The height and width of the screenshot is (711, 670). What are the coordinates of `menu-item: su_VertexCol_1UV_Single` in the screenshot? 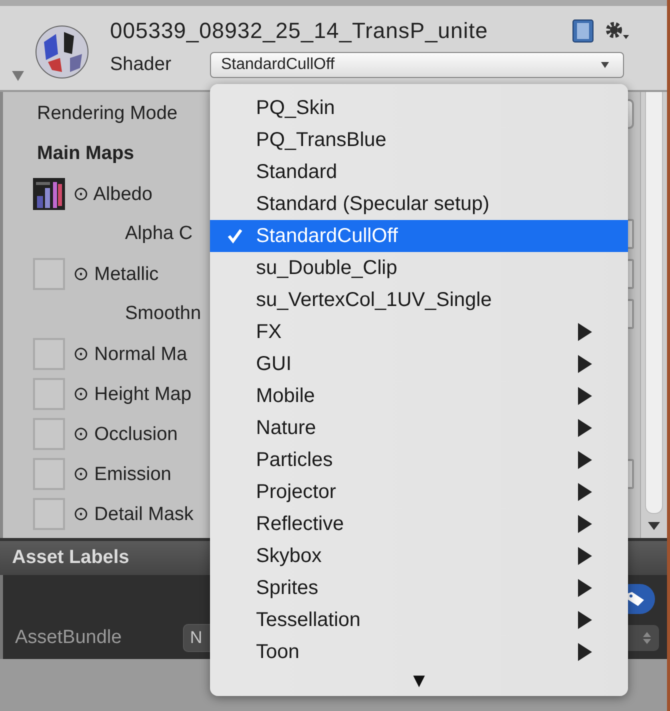 It's located at (419, 300).